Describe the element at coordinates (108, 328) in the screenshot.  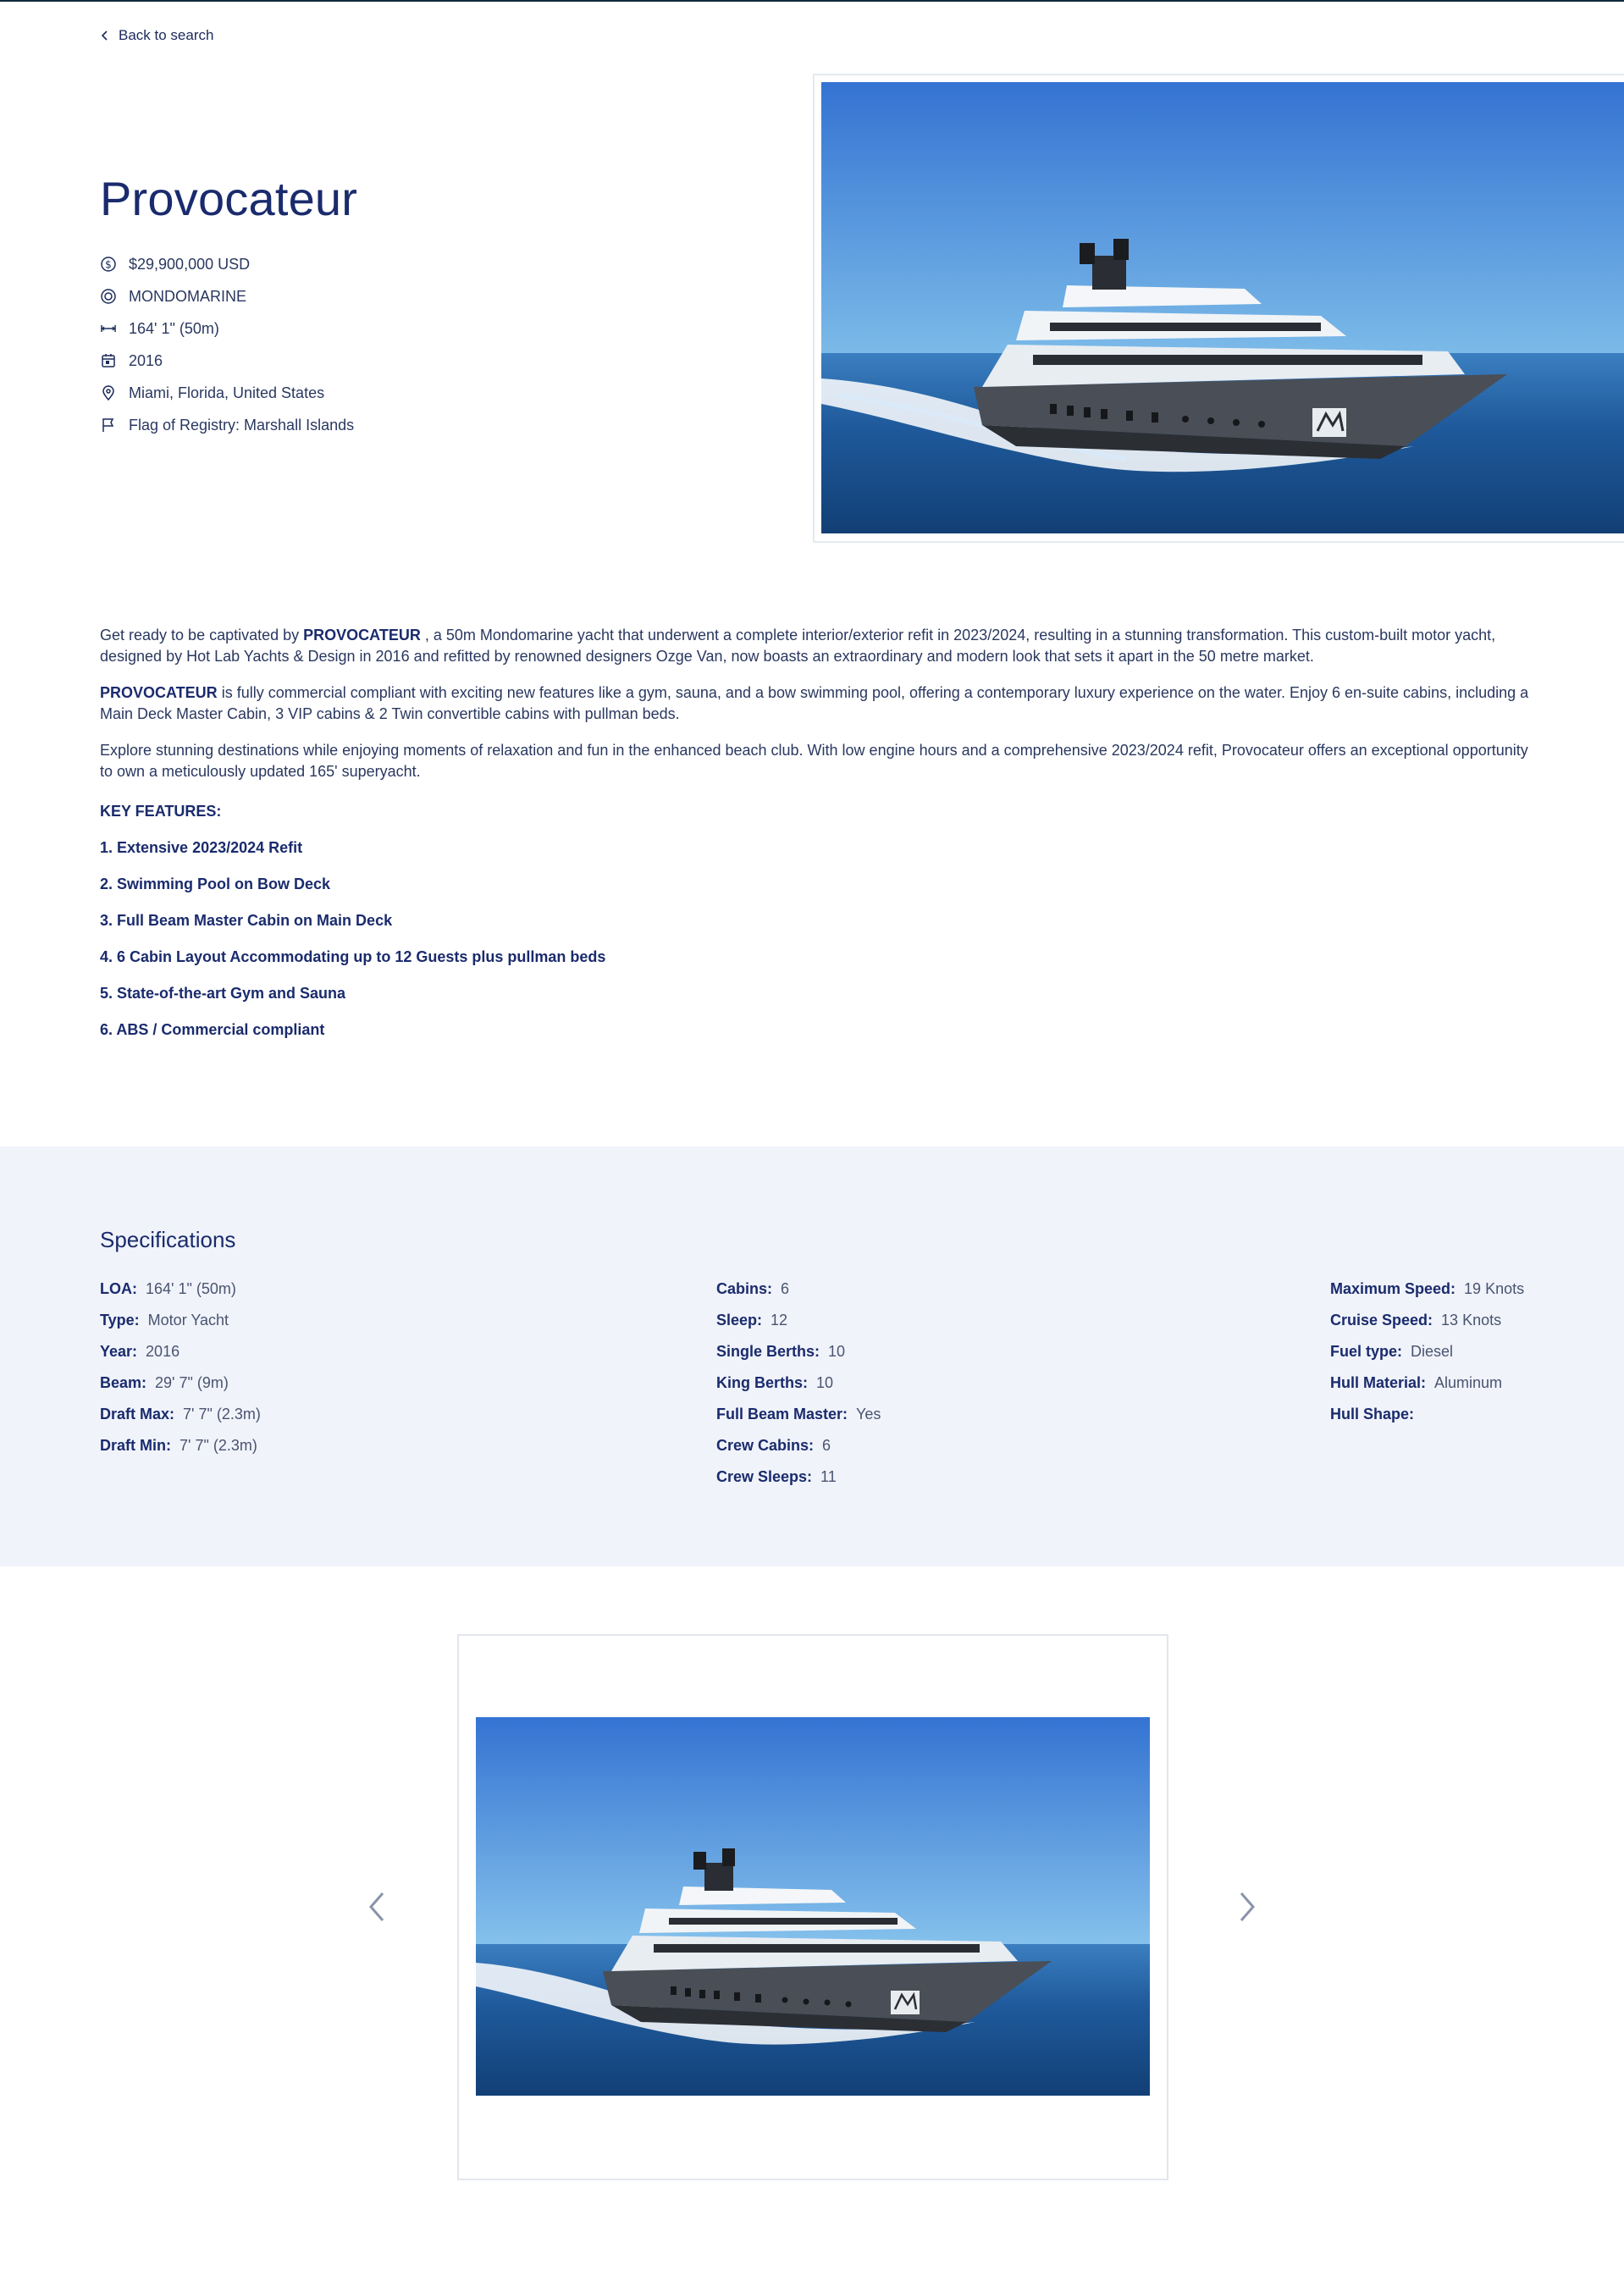
I see `length-icon` at that location.